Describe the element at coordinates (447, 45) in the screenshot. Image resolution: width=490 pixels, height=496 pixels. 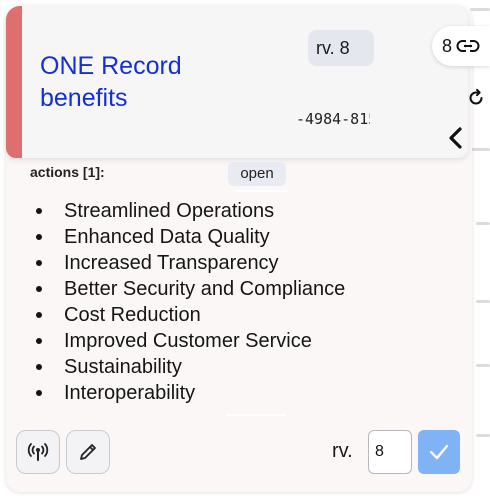
I see `link-count: 8` at that location.